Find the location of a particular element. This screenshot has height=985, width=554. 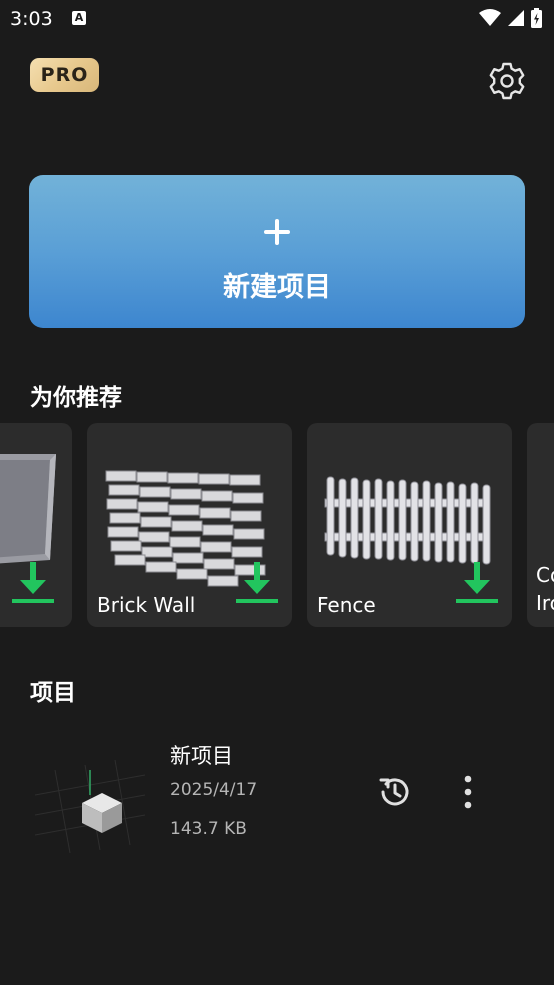

fence-model-thumbnail is located at coordinates (407, 520).